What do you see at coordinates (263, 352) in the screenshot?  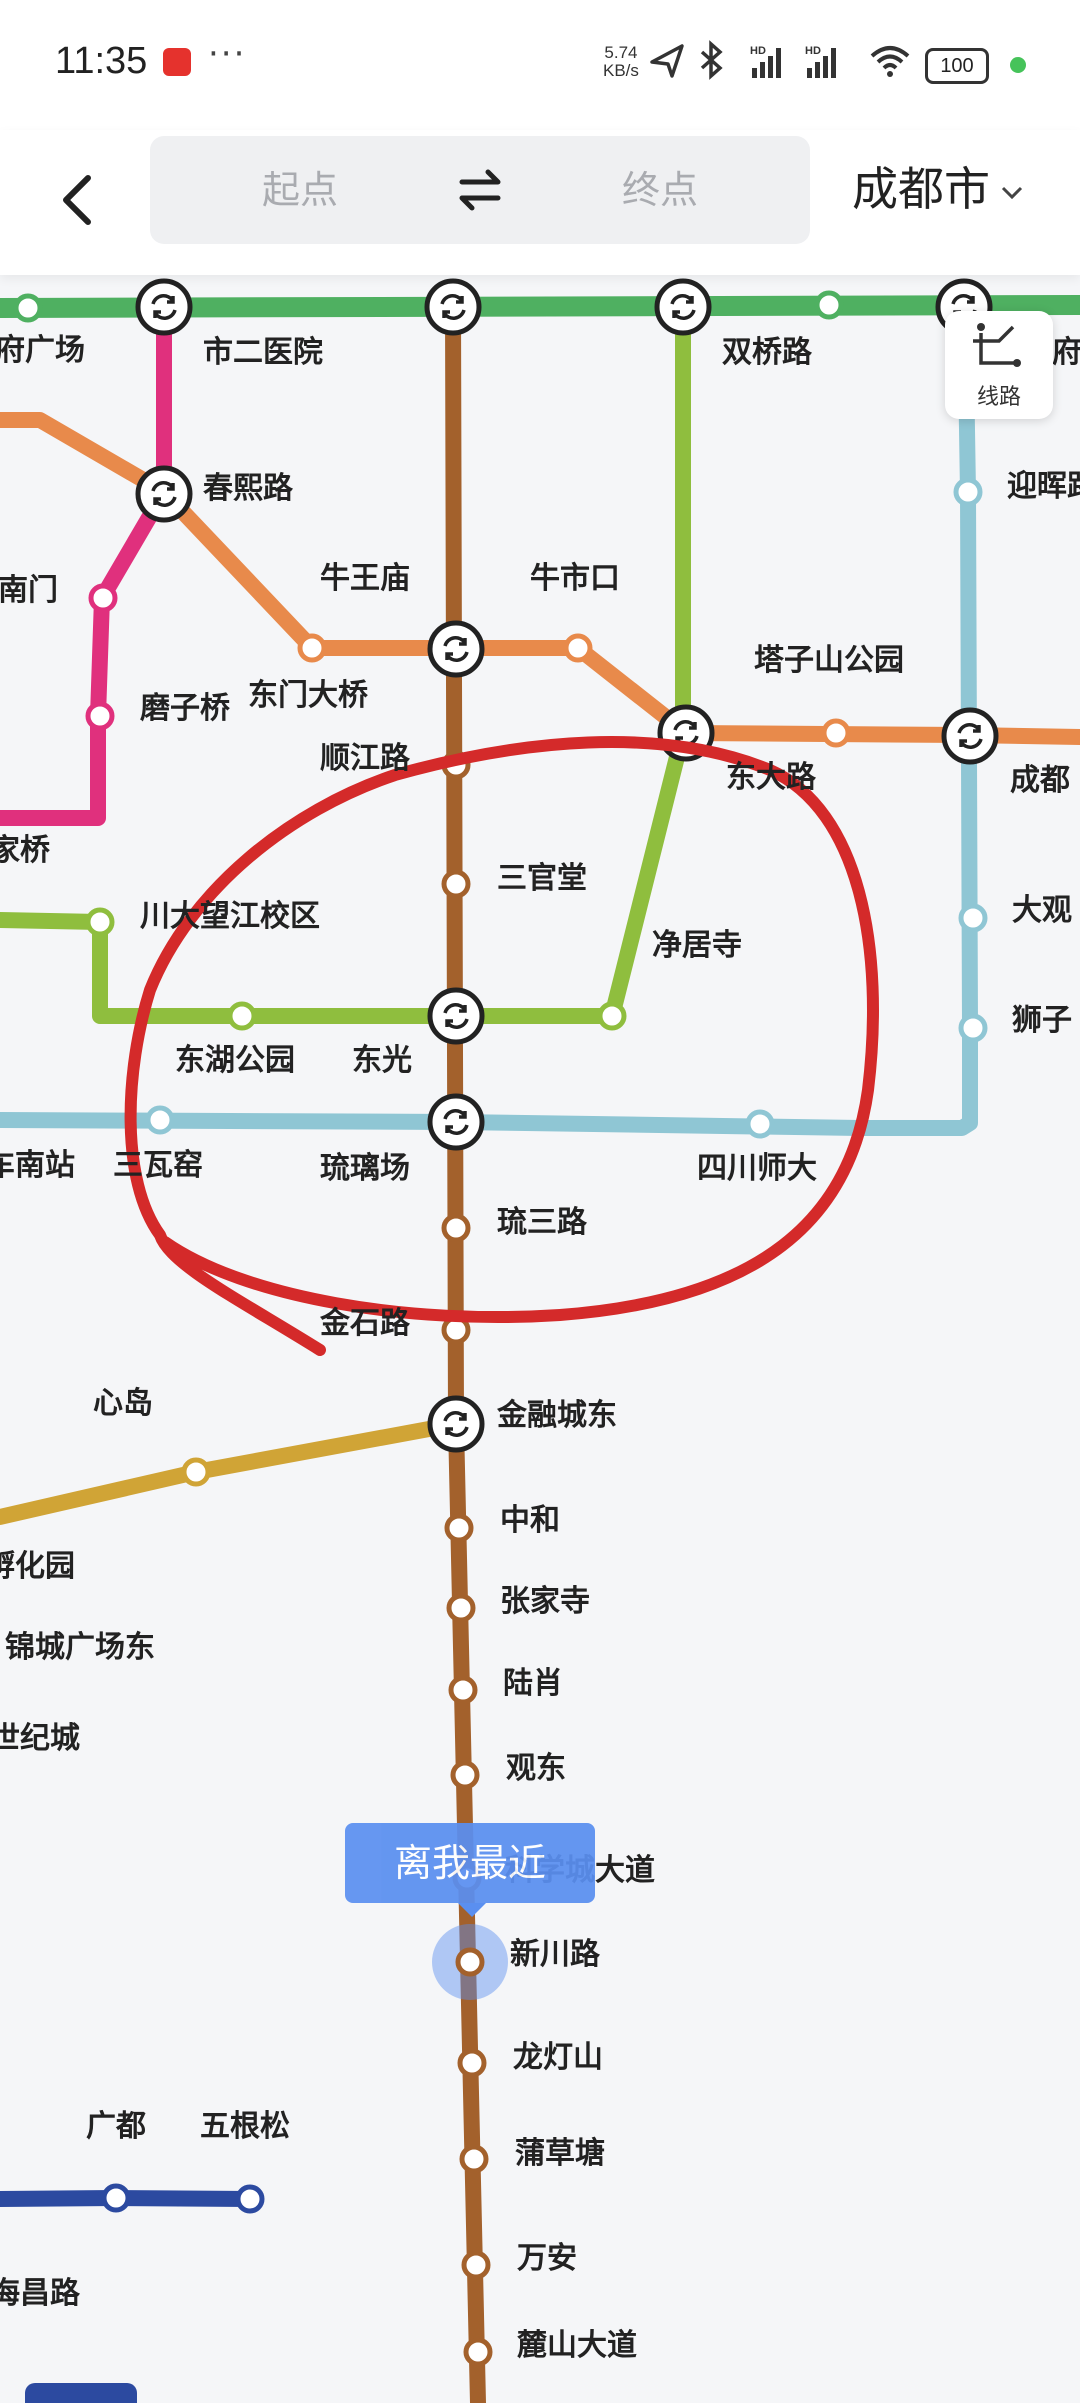 I see `station-label: 市二医院` at bounding box center [263, 352].